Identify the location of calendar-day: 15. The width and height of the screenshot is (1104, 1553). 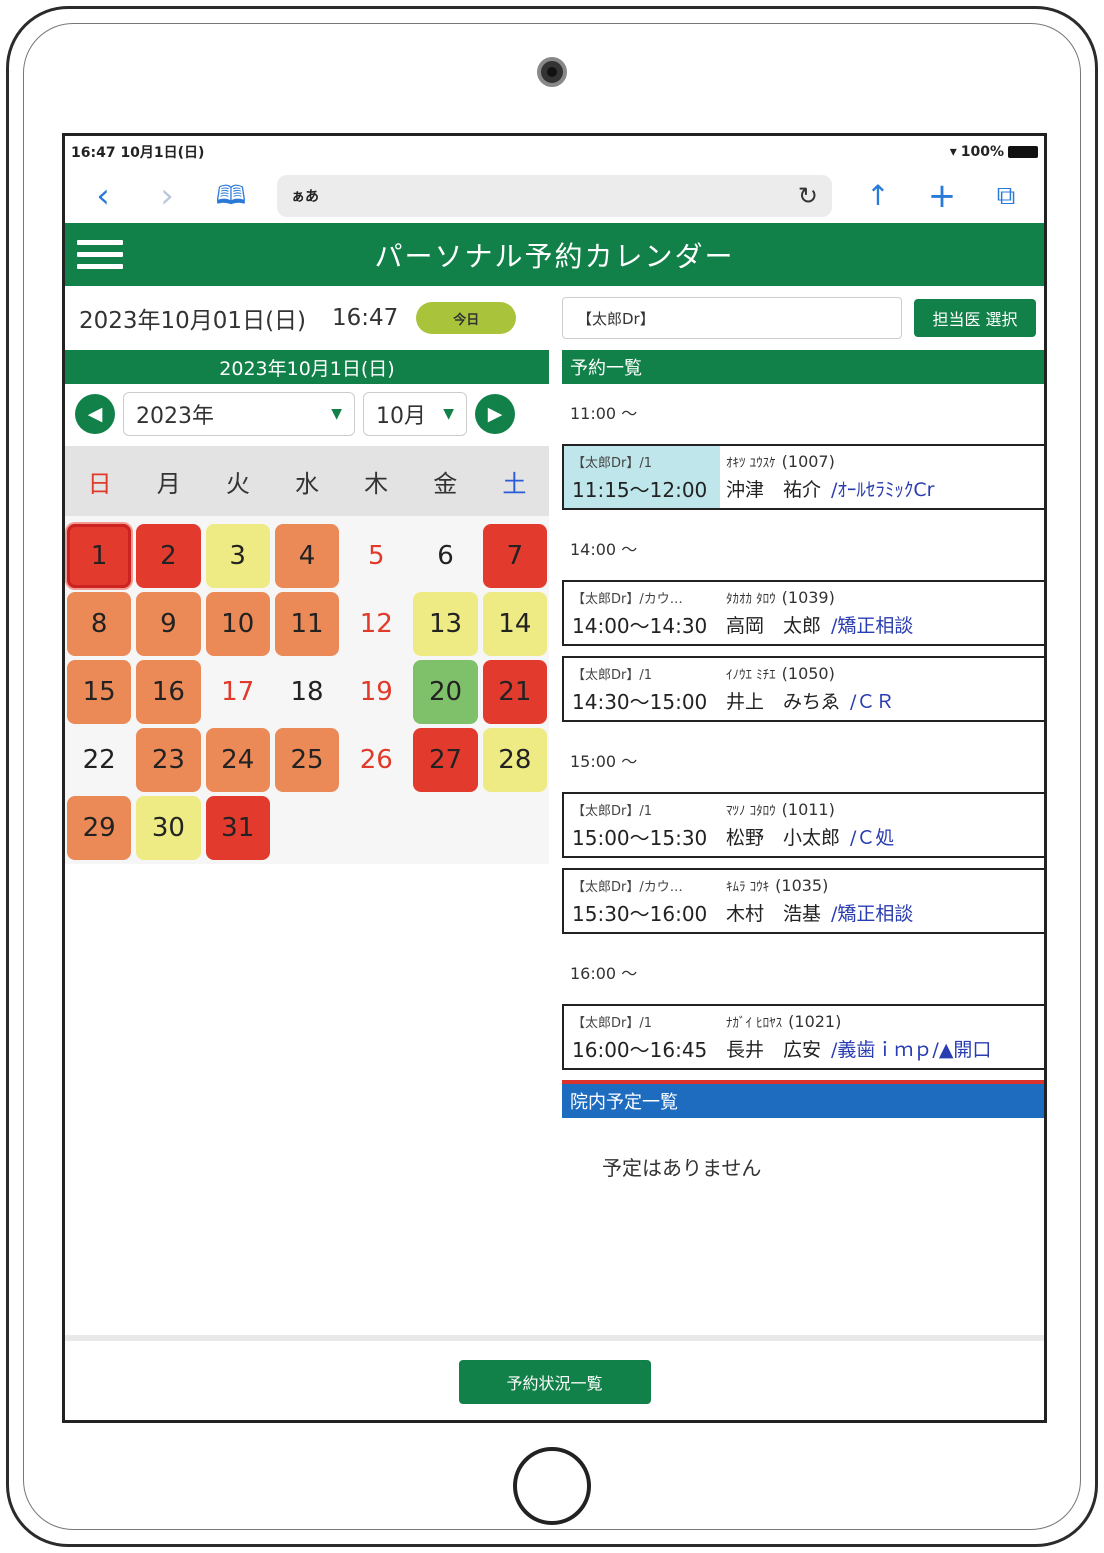
(99, 692).